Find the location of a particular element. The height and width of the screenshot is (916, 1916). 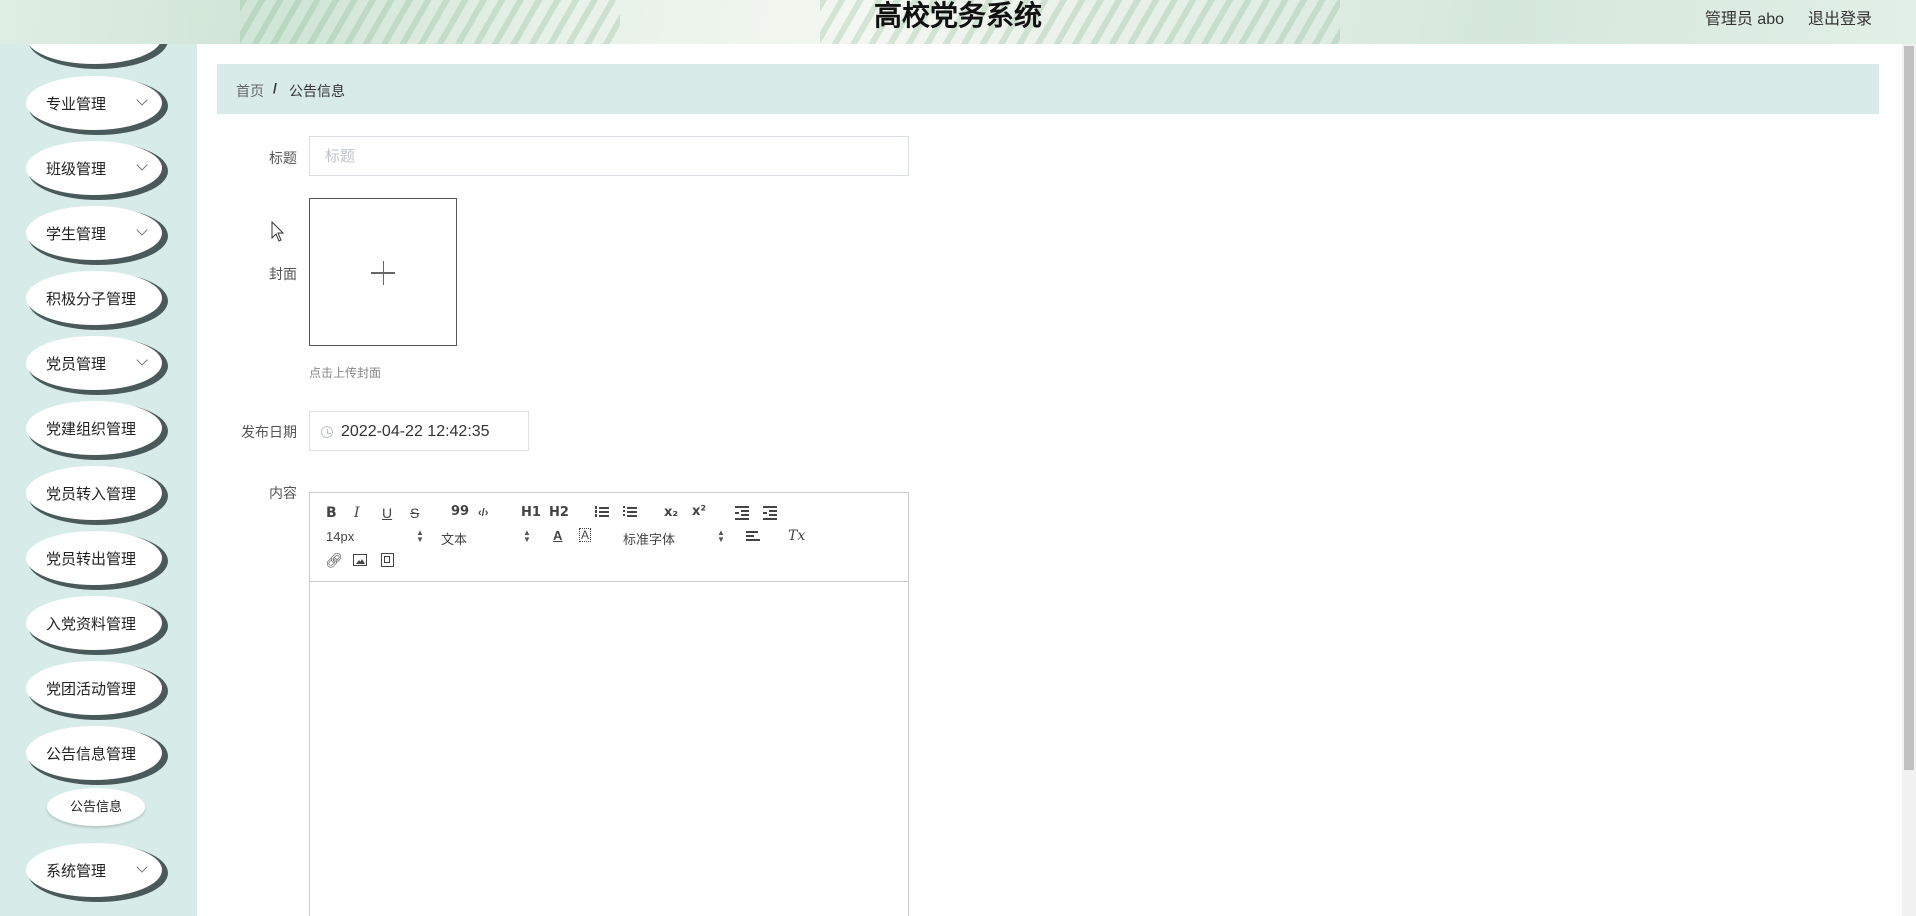

h2-button: H2 is located at coordinates (559, 513).